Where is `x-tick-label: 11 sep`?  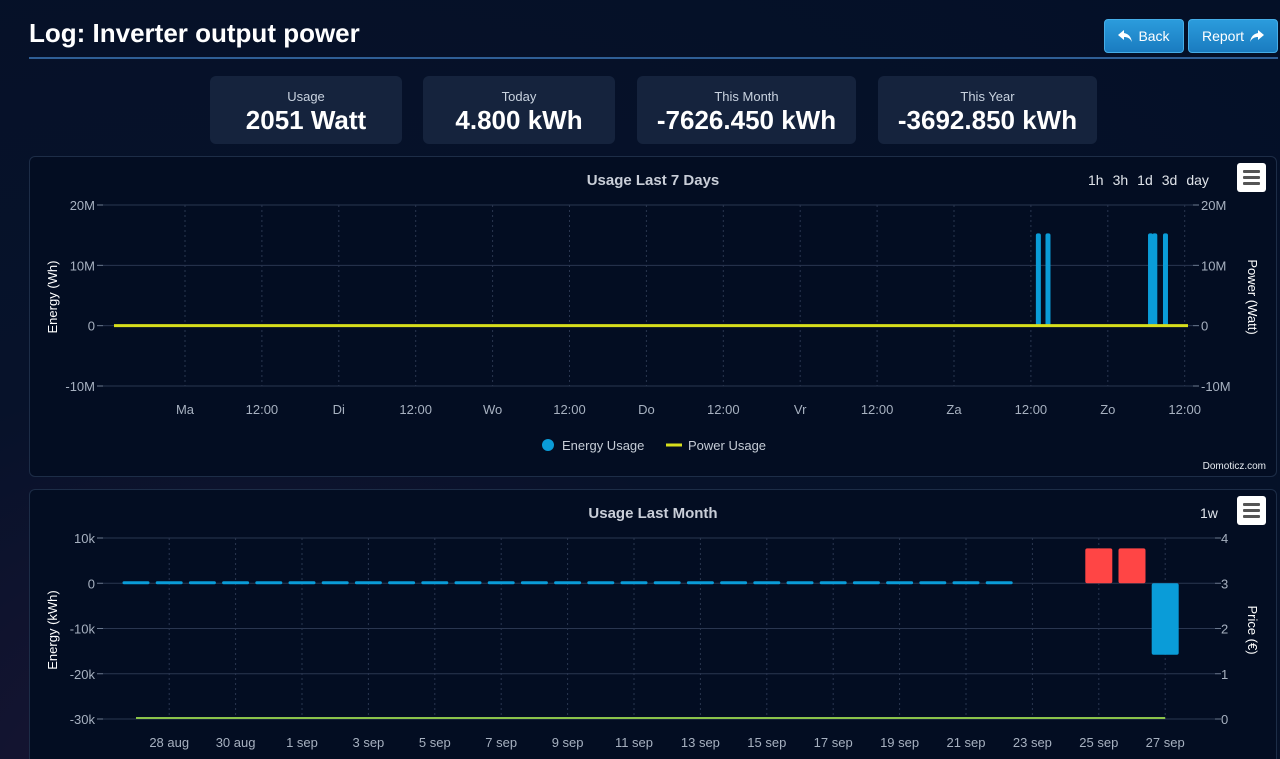
x-tick-label: 11 sep is located at coordinates (634, 742).